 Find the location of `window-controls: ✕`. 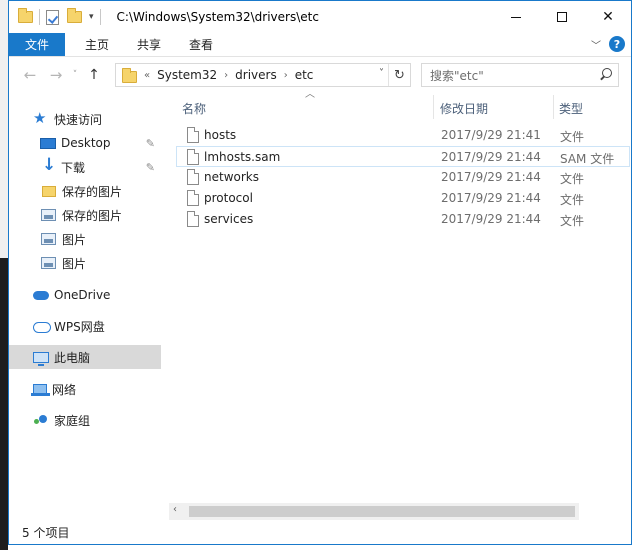

window-controls: ✕ is located at coordinates (562, 17).